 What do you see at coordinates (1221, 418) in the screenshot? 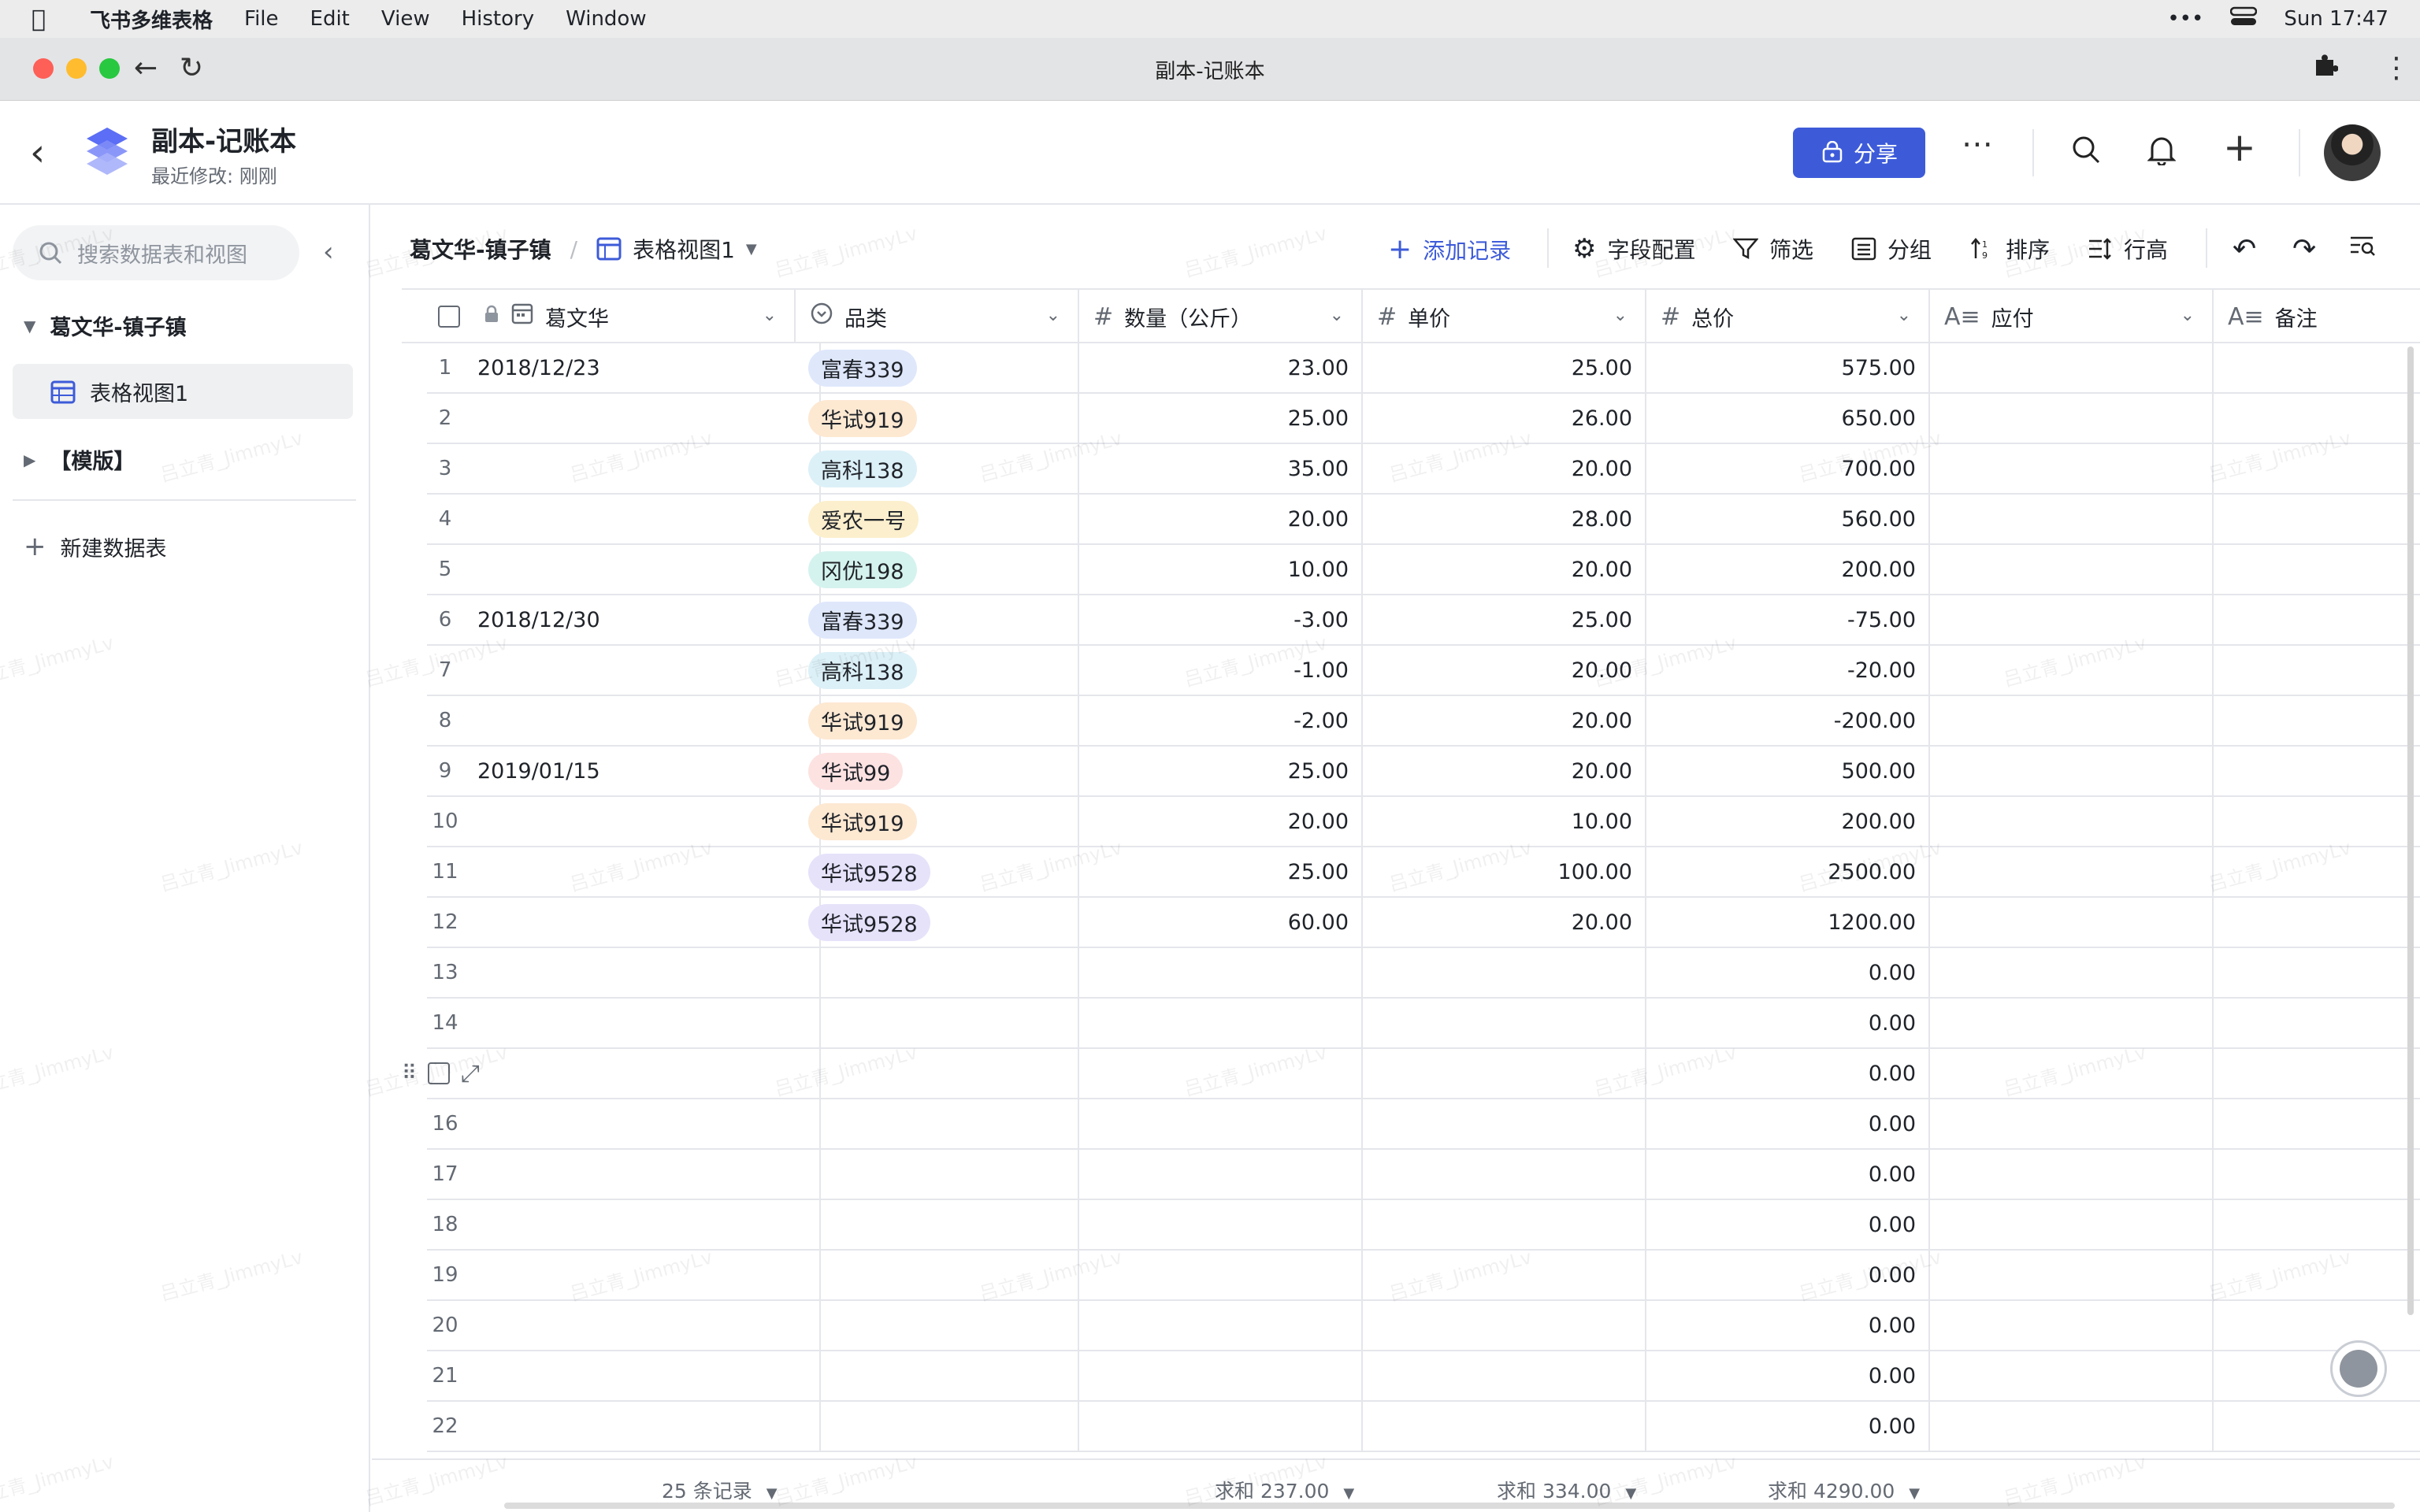
I see `cell-qty: 25.00` at bounding box center [1221, 418].